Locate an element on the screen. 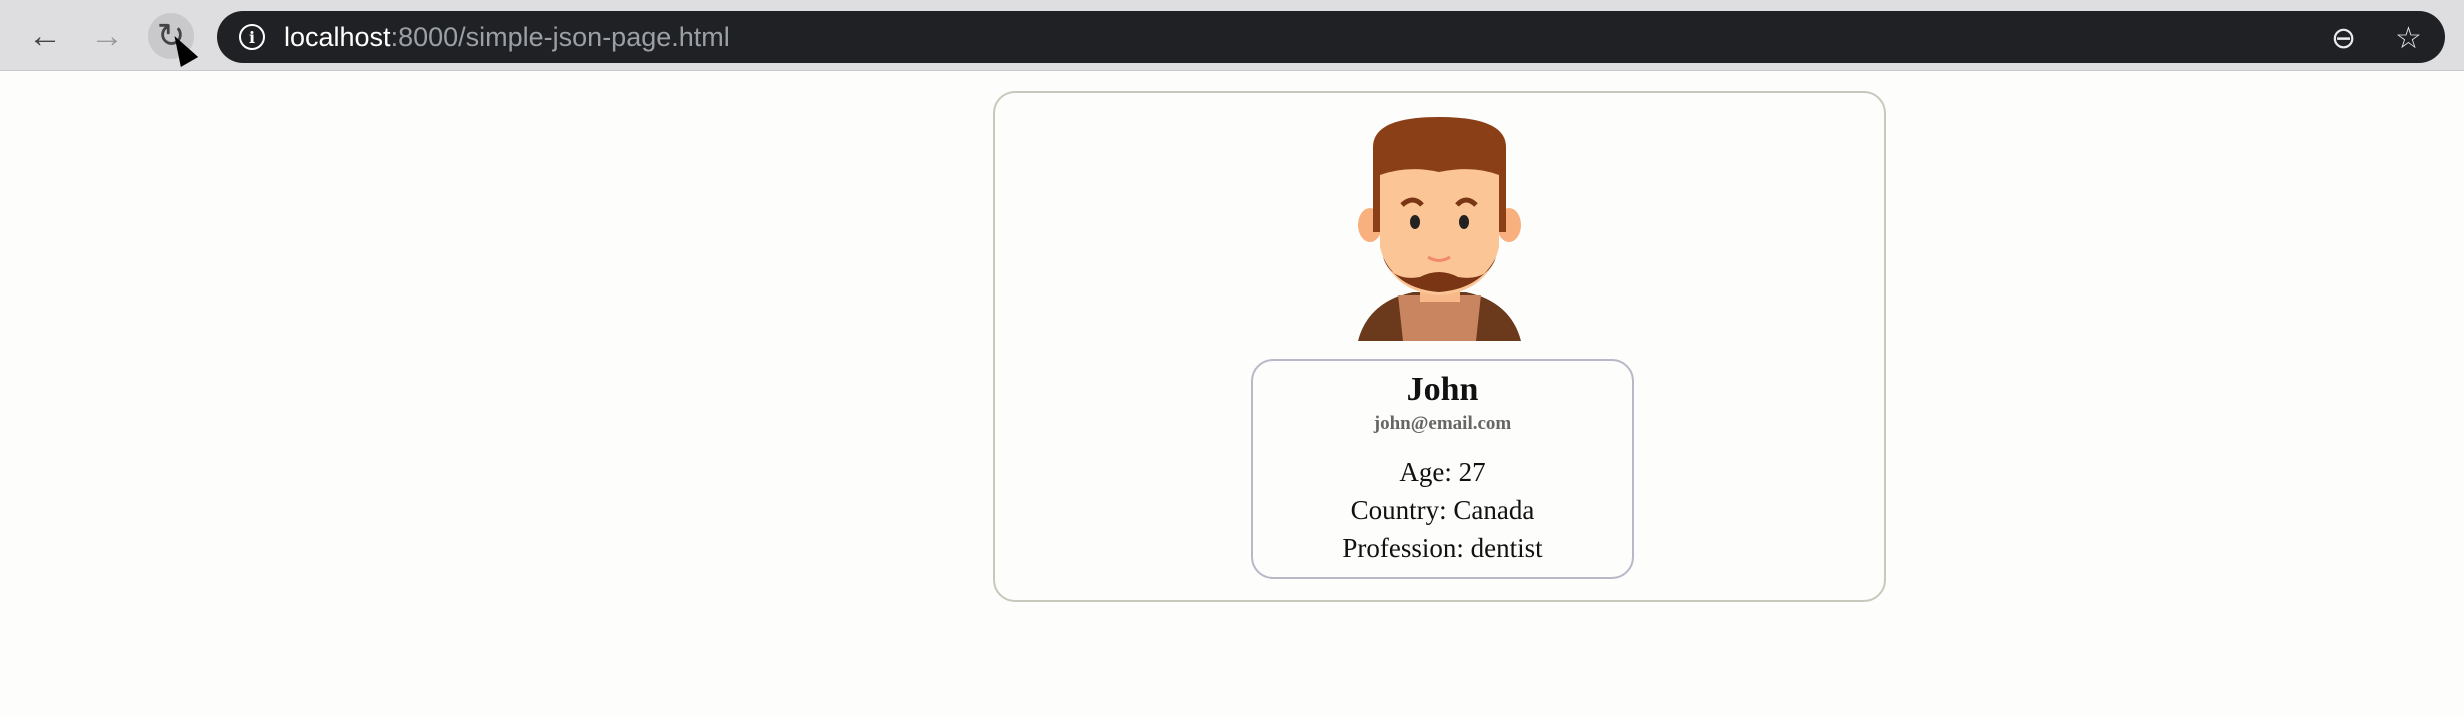  profile-name: John is located at coordinates (1442, 389).